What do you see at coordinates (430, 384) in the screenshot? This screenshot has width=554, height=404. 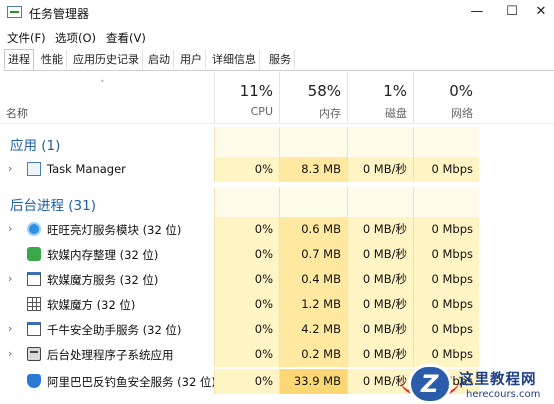 I see `watermark-logo` at bounding box center [430, 384].